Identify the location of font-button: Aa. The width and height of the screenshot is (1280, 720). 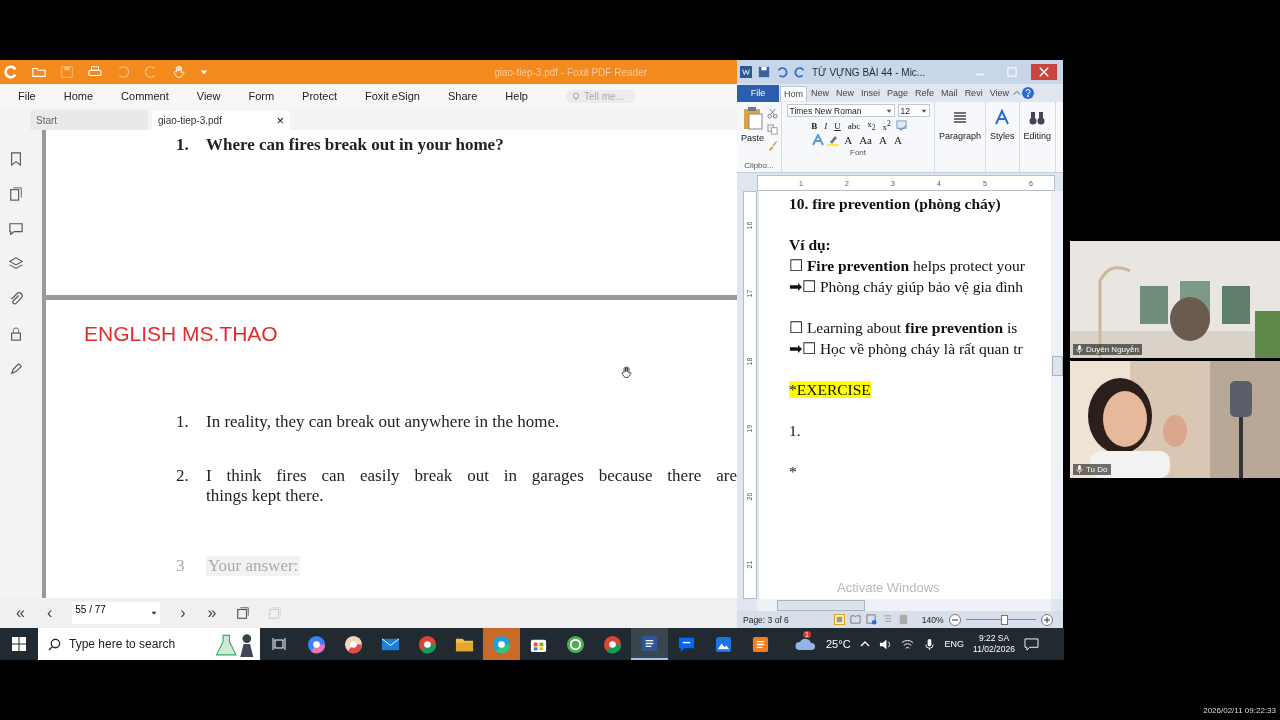
(865, 140).